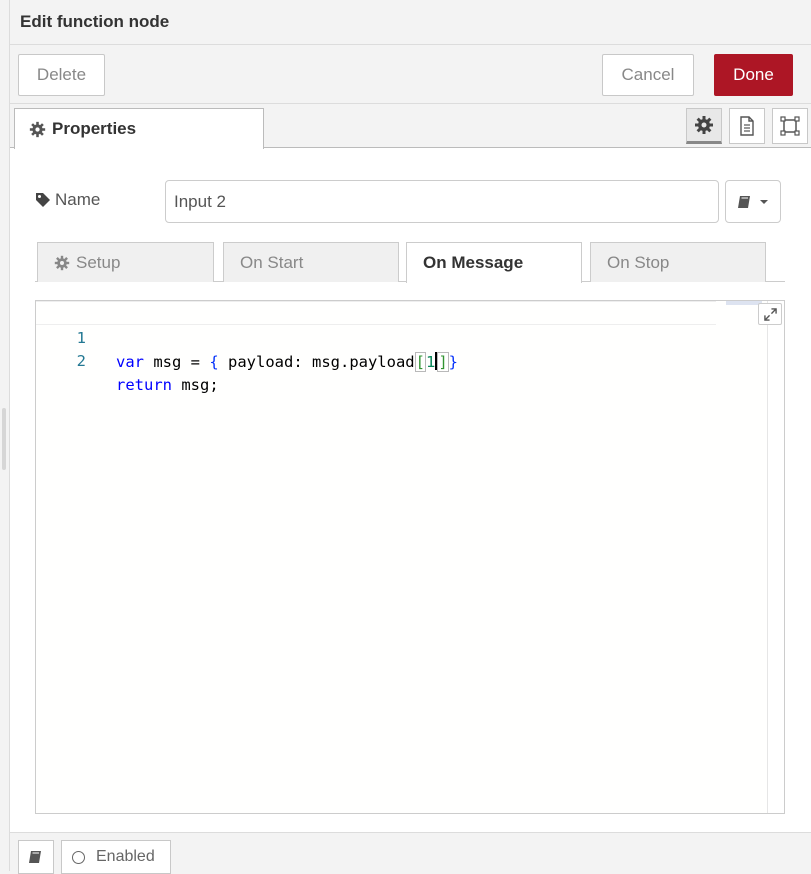 The width and height of the screenshot is (811, 874). Describe the element at coordinates (125, 262) in the screenshot. I see `subtab-setup: Setup` at that location.